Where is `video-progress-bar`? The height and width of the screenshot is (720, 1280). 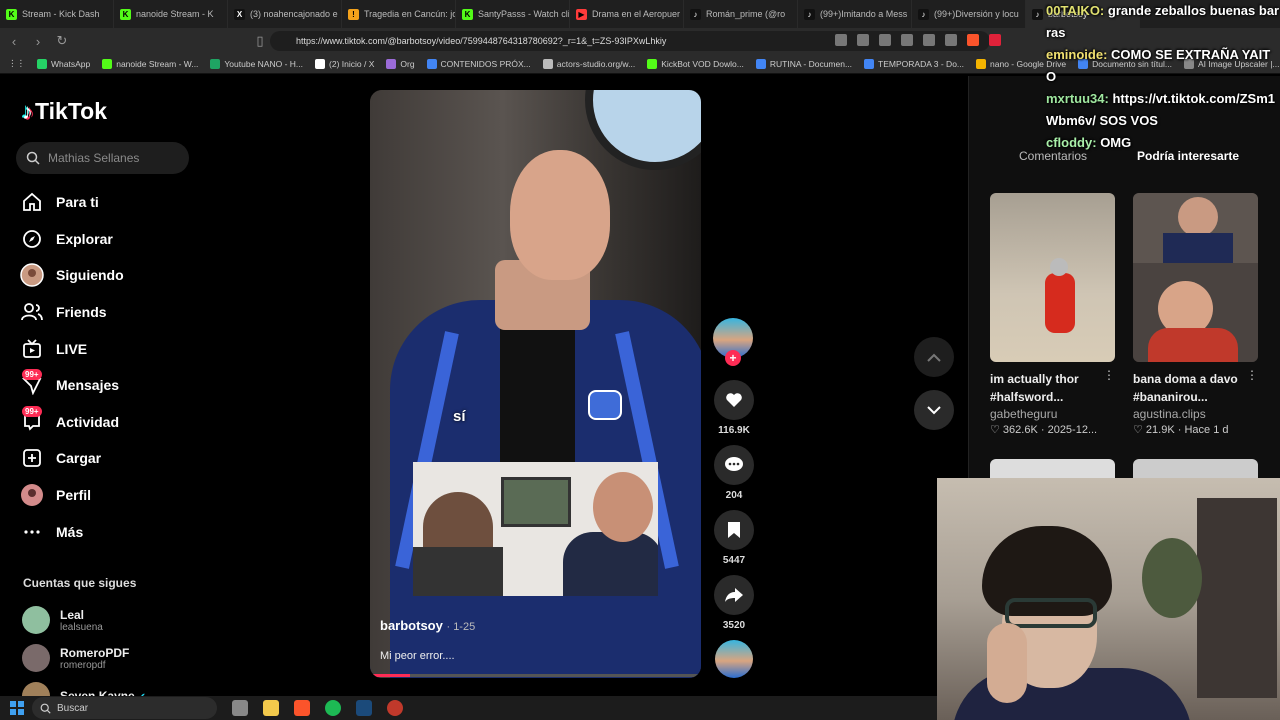 video-progress-bar is located at coordinates (535, 675).